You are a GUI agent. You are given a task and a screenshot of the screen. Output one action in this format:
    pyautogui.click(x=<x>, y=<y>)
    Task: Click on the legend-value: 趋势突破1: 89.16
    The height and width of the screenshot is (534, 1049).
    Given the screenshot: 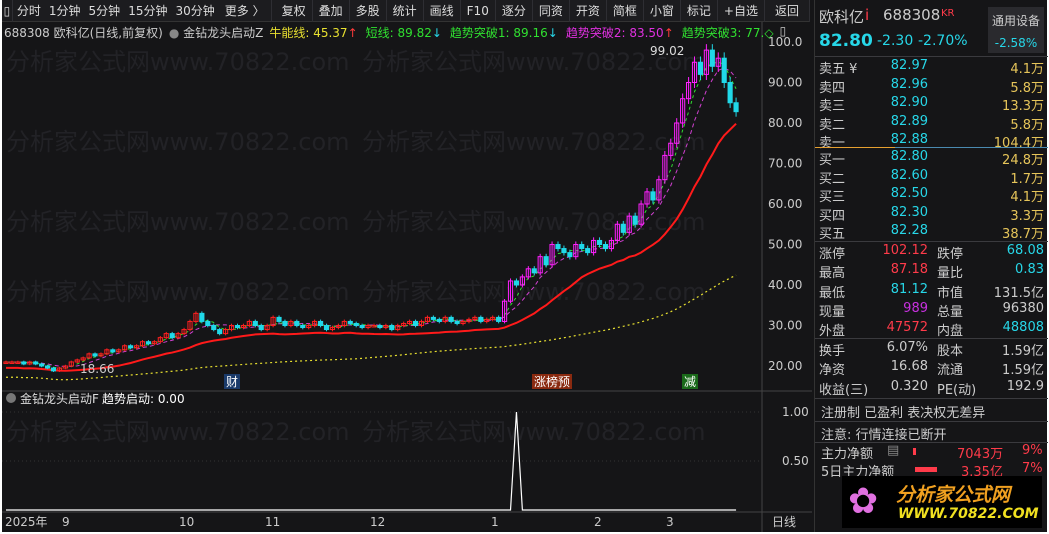 What is the action you would take?
    pyautogui.click(x=498, y=33)
    